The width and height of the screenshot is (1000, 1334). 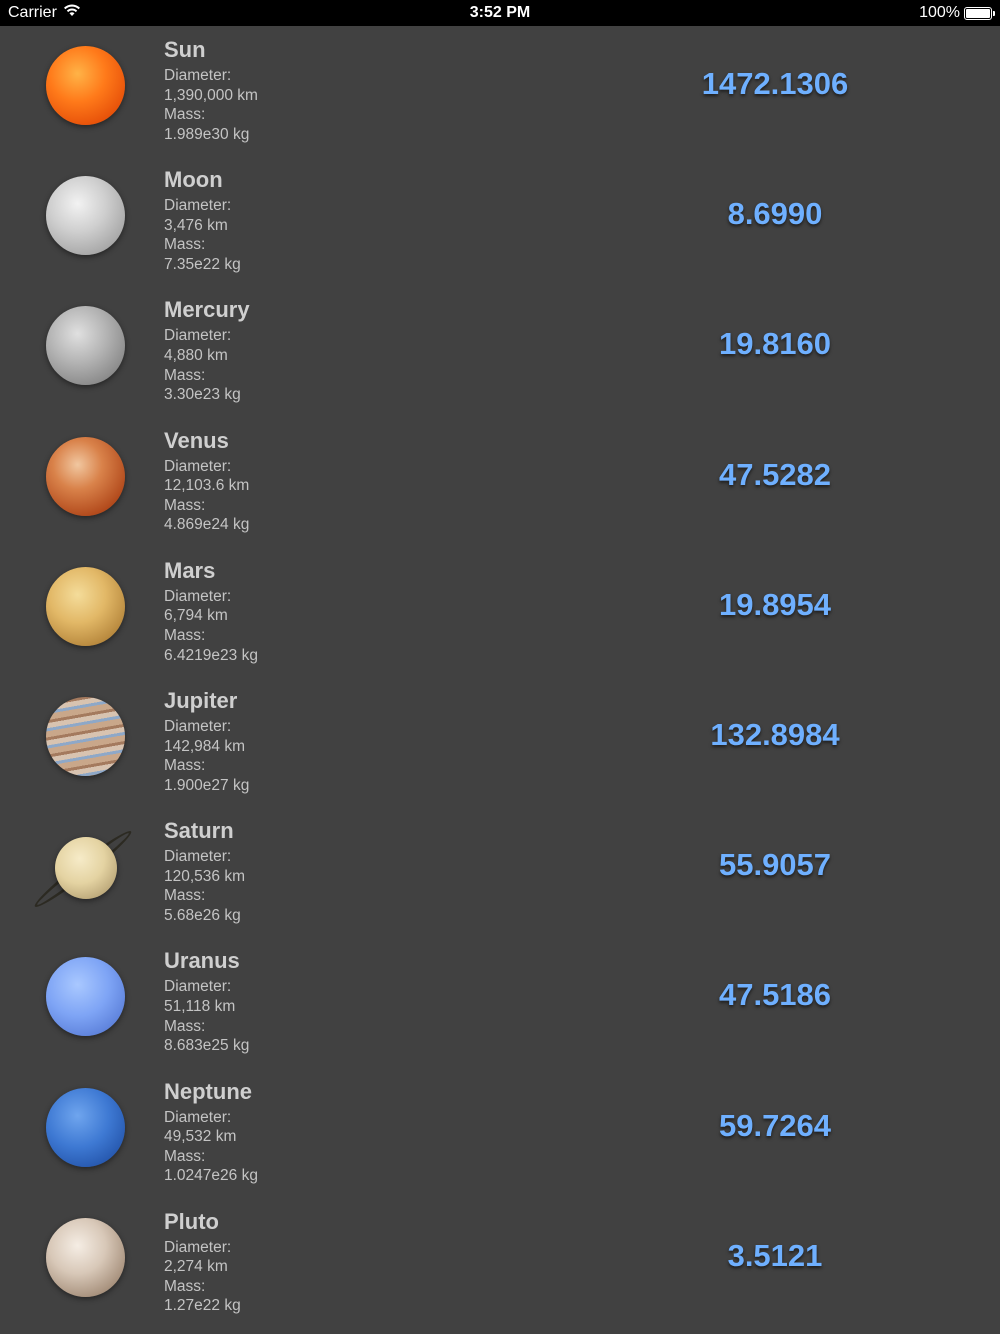 I want to click on mass-value: 5.68e26 kg, so click(x=202, y=915).